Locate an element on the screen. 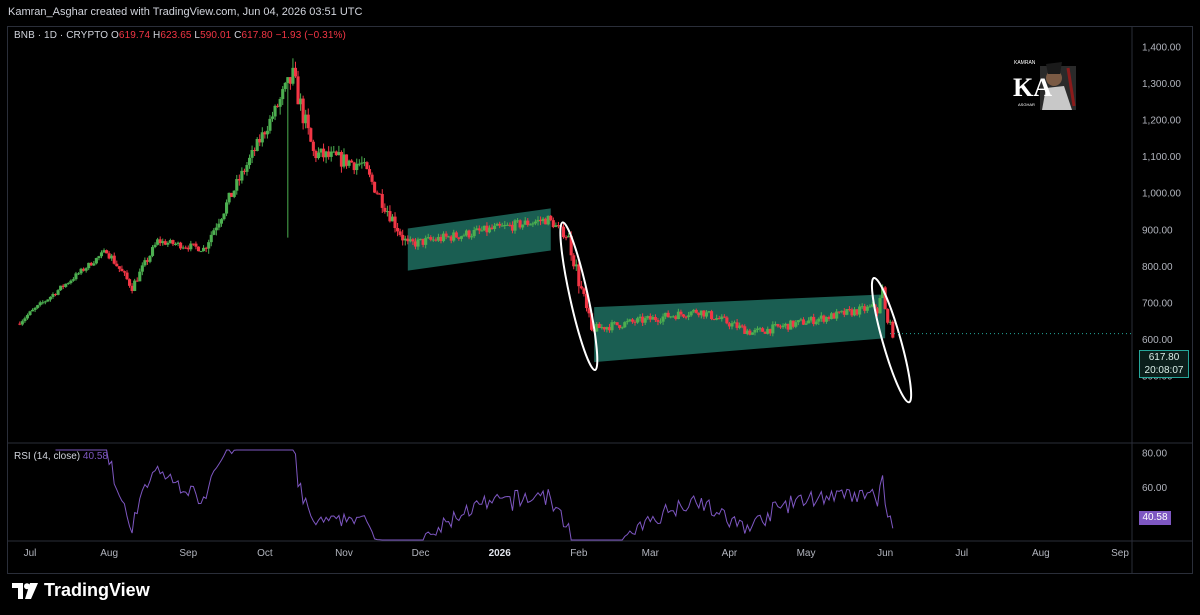  time-axis-tick: May is located at coordinates (806, 553).